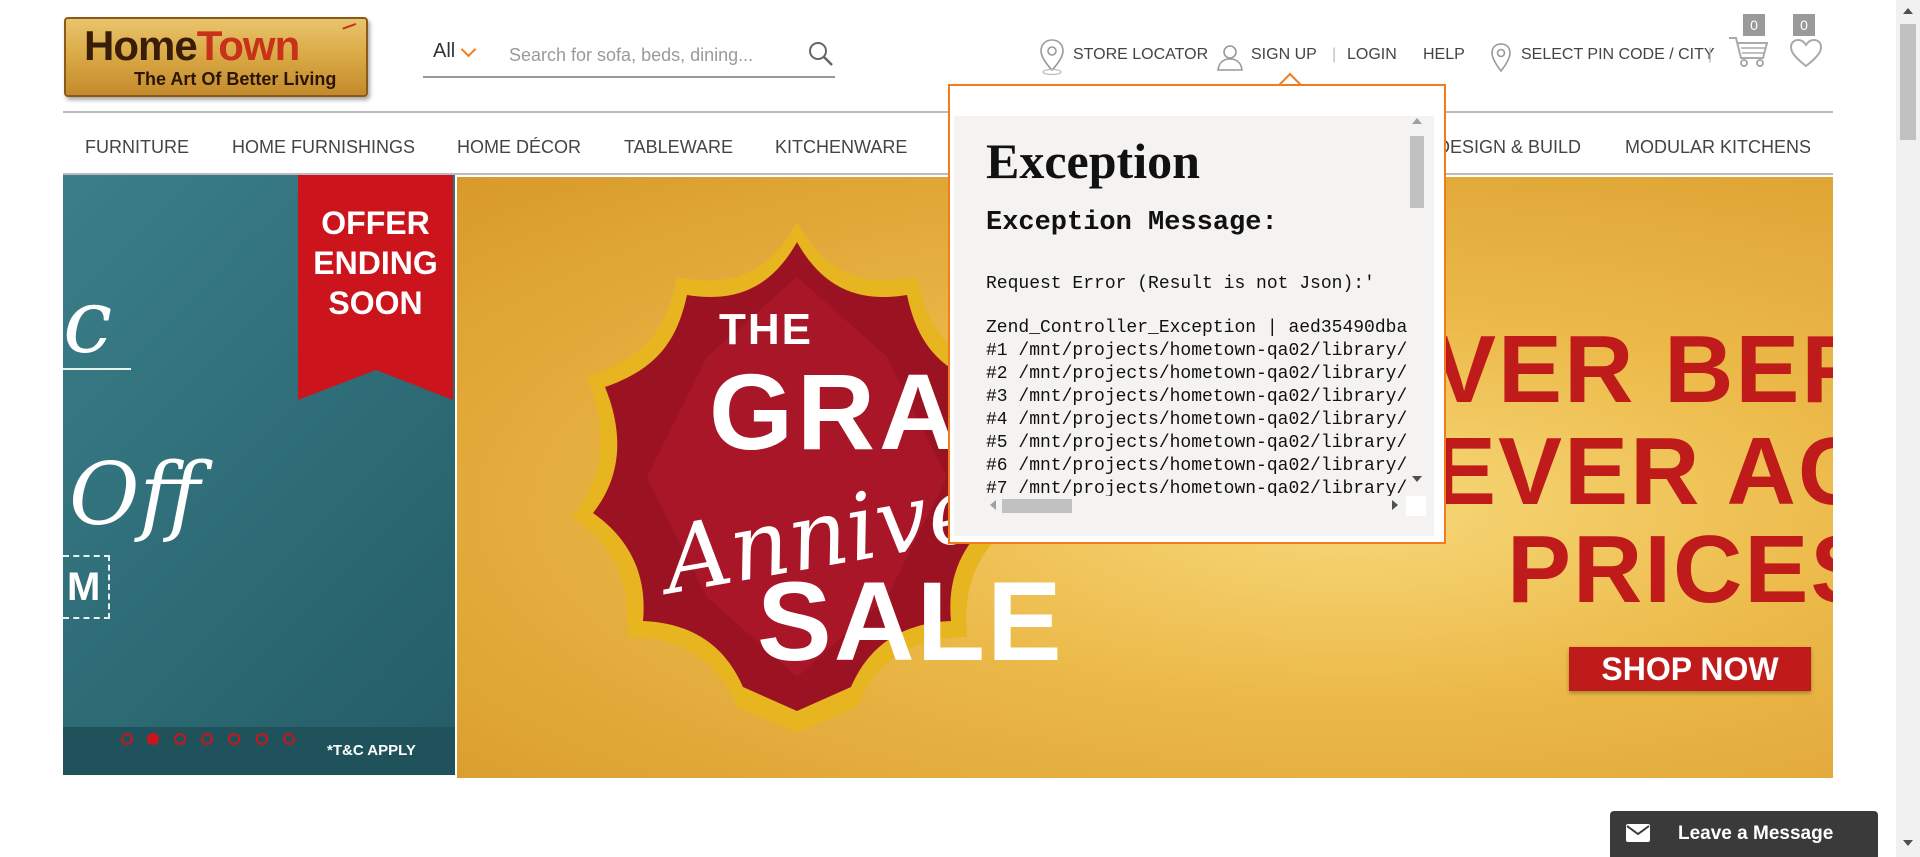 The height and width of the screenshot is (857, 1920). Describe the element at coordinates (1230, 57) in the screenshot. I see `user-icon` at that location.